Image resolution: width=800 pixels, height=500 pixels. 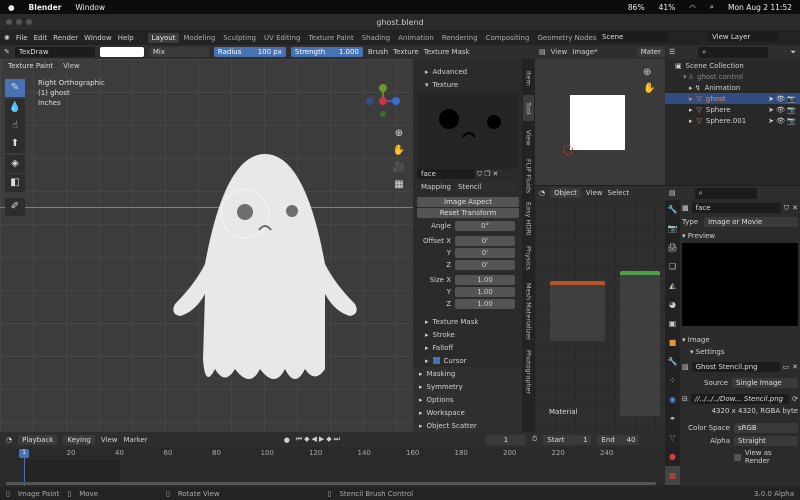 I want to click on shader-node-editor: ◔ Object View Select Material, so click(x=600, y=309).